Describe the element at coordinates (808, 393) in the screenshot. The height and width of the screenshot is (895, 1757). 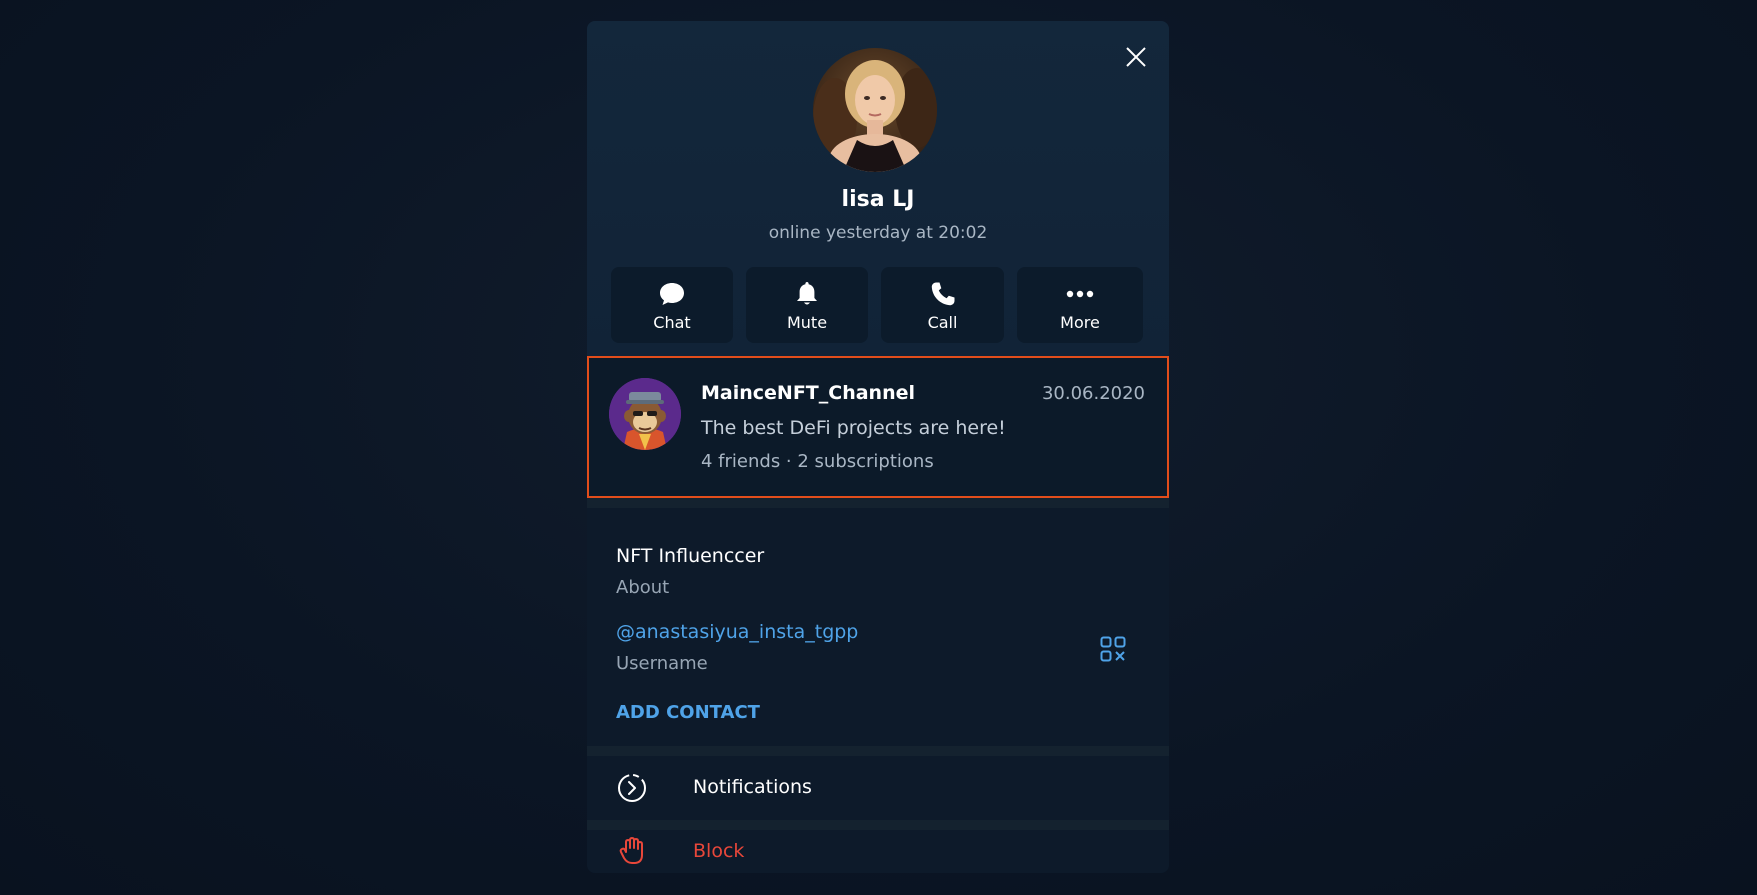
I see `channel-name: MainceNFT_Channel` at that location.